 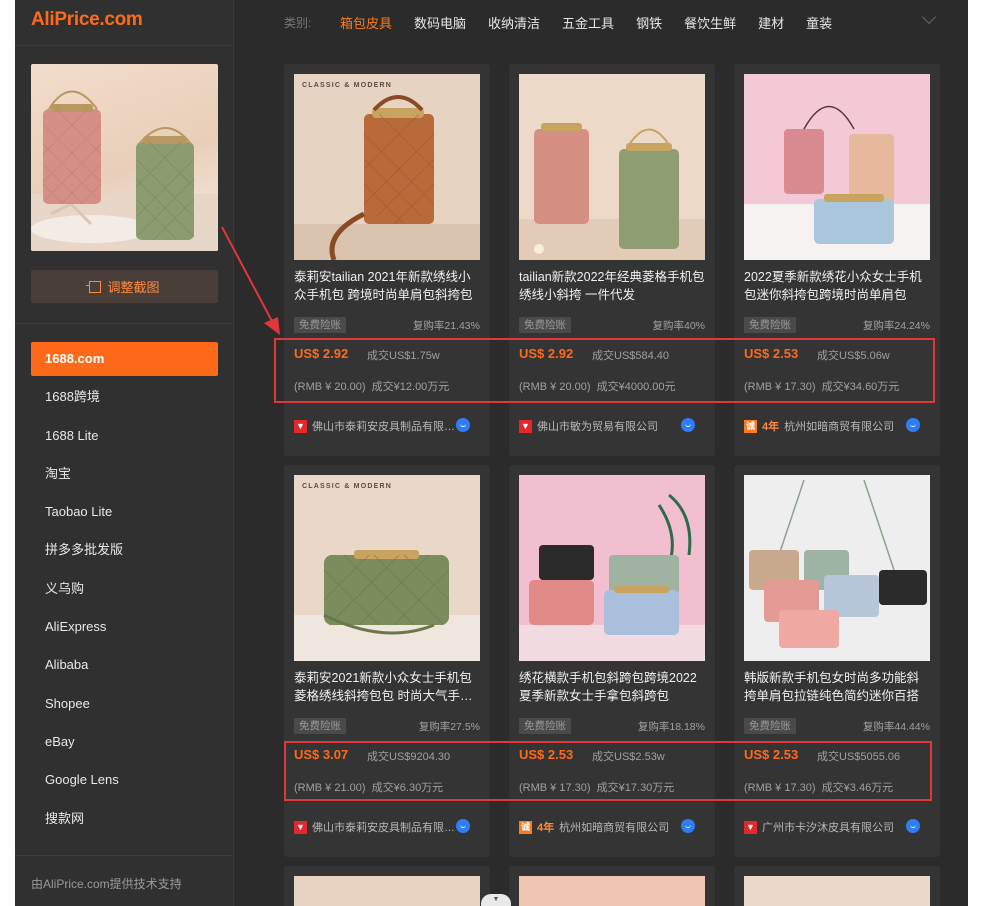 I want to click on product-title: tailian新款2022年经典菱格手机包 绣线小斜挎 一件代发, so click(x=612, y=286).